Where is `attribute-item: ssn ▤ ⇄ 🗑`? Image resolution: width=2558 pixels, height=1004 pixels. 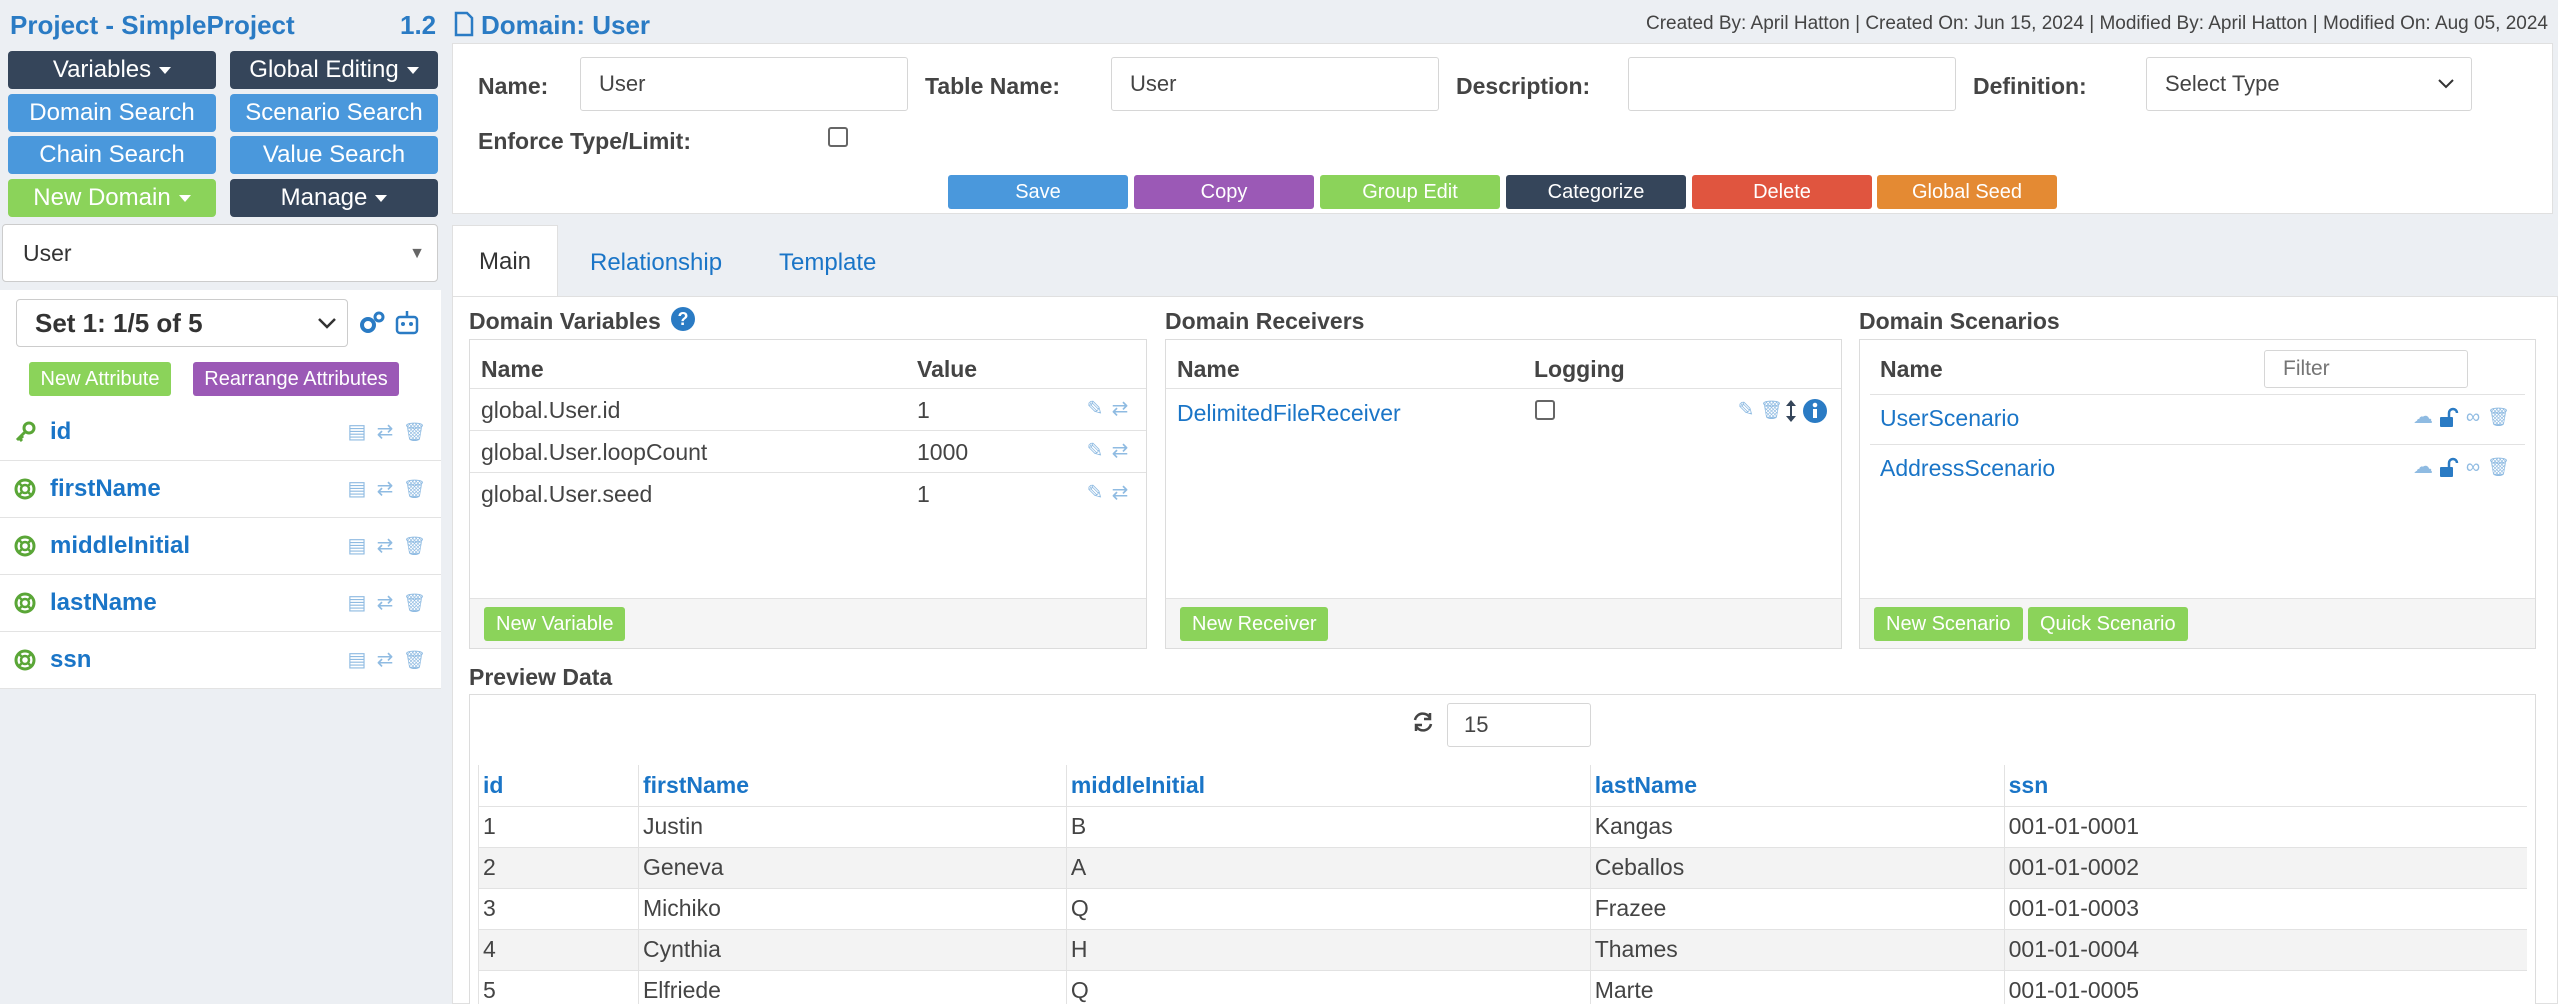 attribute-item: ssn ▤ ⇄ 🗑 is located at coordinates (220, 660).